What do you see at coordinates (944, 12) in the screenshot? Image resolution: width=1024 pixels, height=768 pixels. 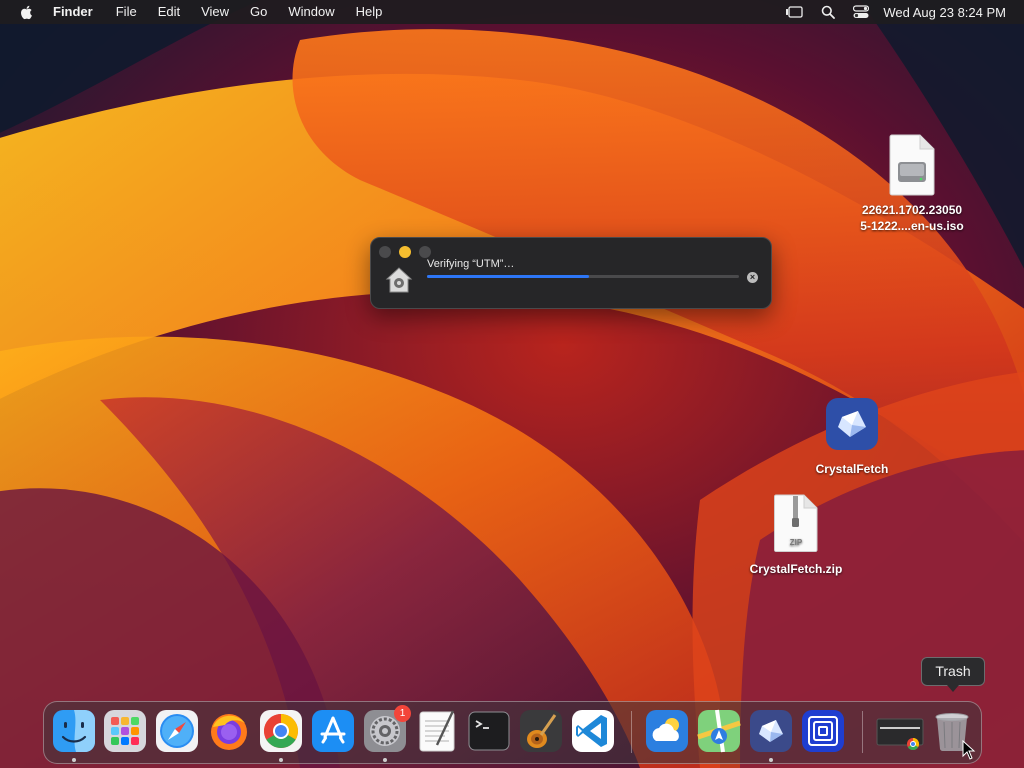 I see `menu-clock: Wed Aug 23 8:24 PM` at bounding box center [944, 12].